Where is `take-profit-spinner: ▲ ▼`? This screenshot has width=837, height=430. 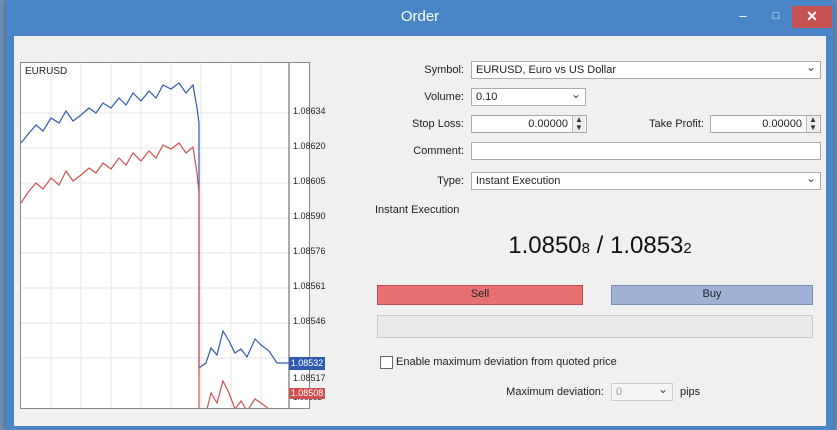
take-profit-spinner: ▲ ▼ is located at coordinates (812, 124).